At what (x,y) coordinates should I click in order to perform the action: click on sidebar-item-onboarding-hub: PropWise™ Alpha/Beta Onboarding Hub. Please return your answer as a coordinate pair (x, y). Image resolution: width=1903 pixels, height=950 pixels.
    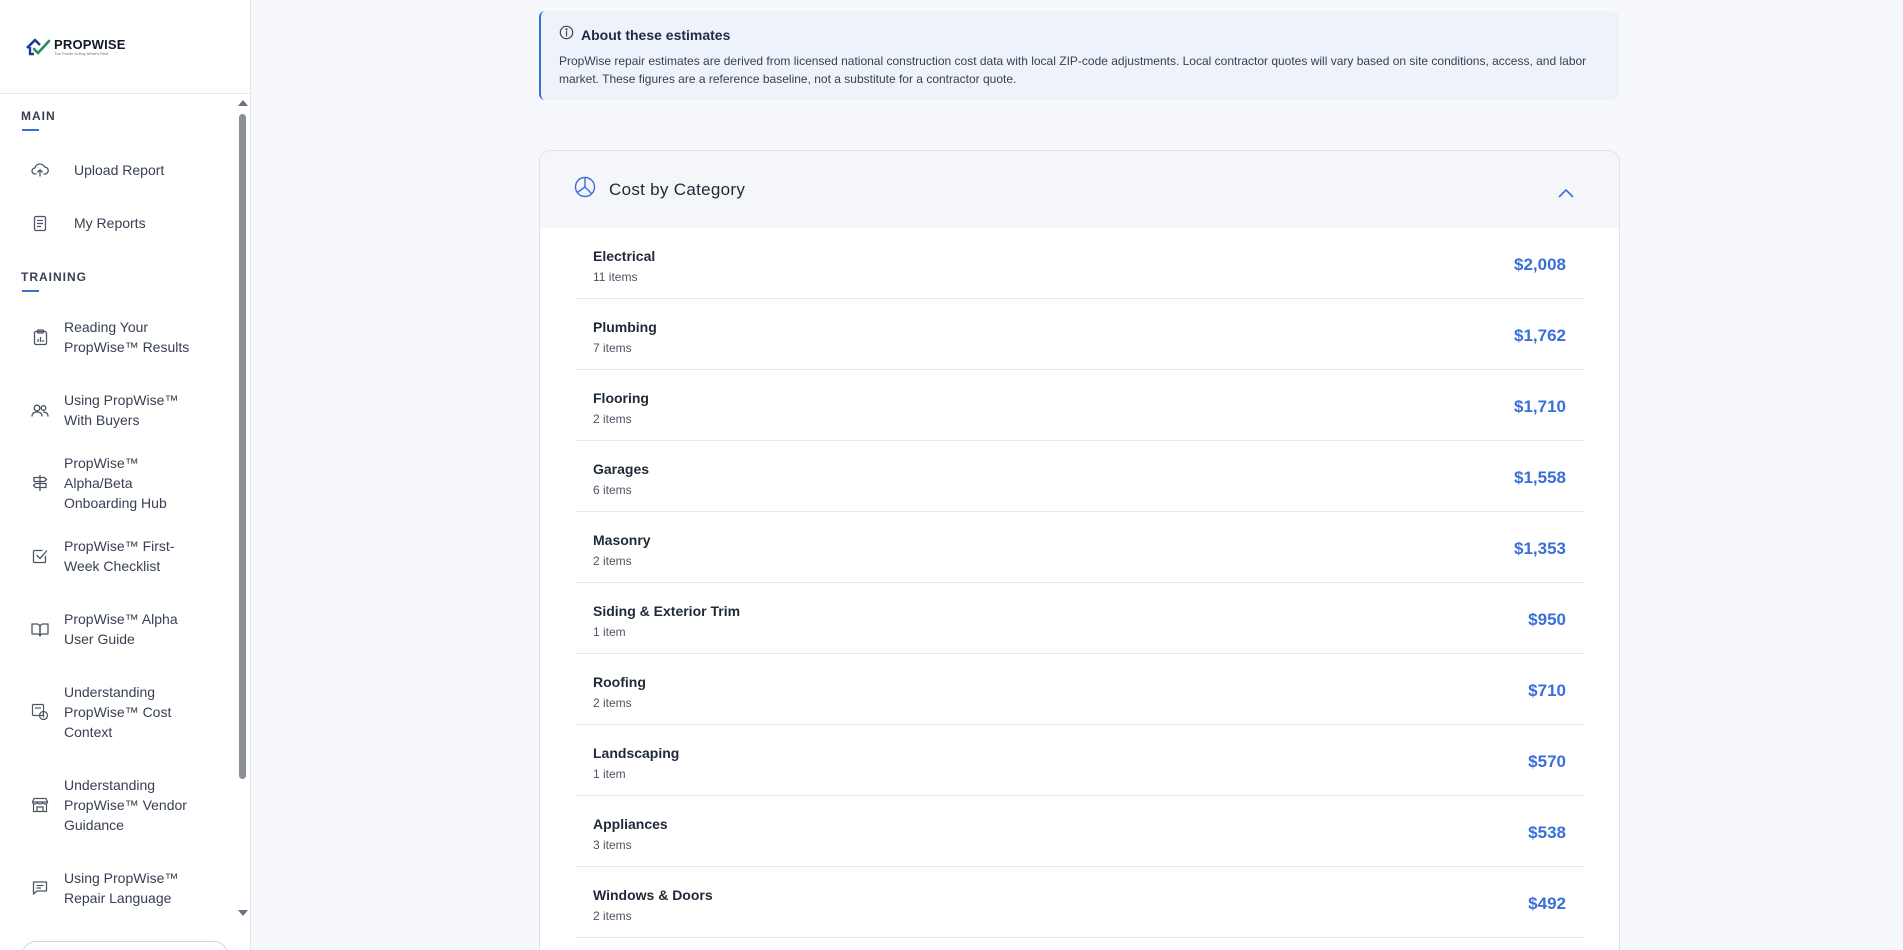
    Looking at the image, I should click on (118, 483).